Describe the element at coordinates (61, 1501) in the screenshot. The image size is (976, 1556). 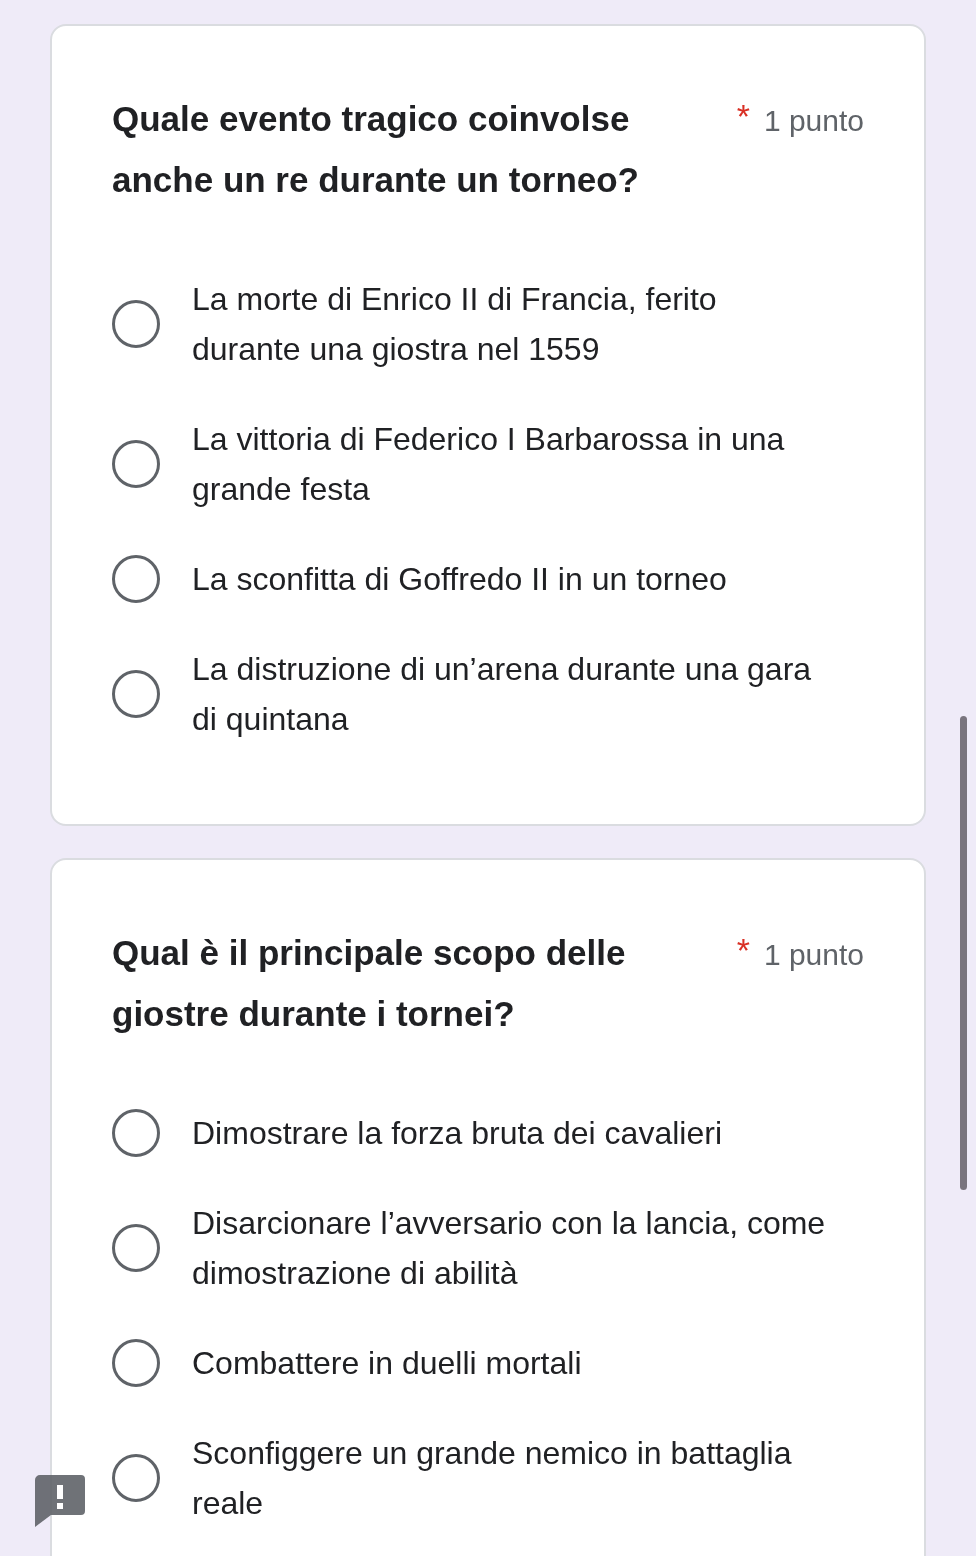
I see `feedback-icon` at that location.